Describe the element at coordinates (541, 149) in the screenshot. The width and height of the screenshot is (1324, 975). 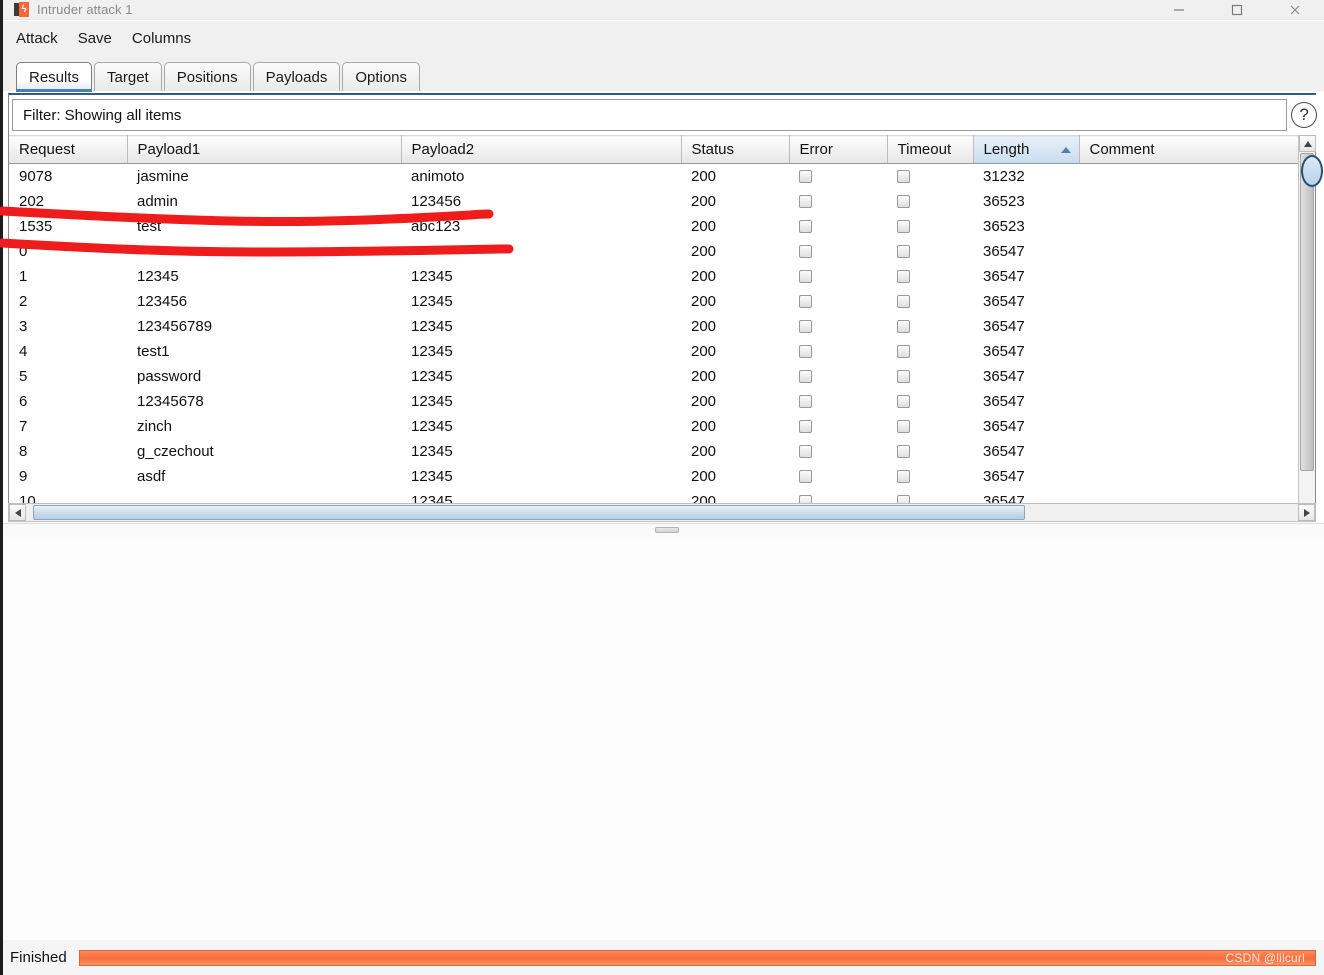
I see `column-header-payload2: Payload2` at that location.